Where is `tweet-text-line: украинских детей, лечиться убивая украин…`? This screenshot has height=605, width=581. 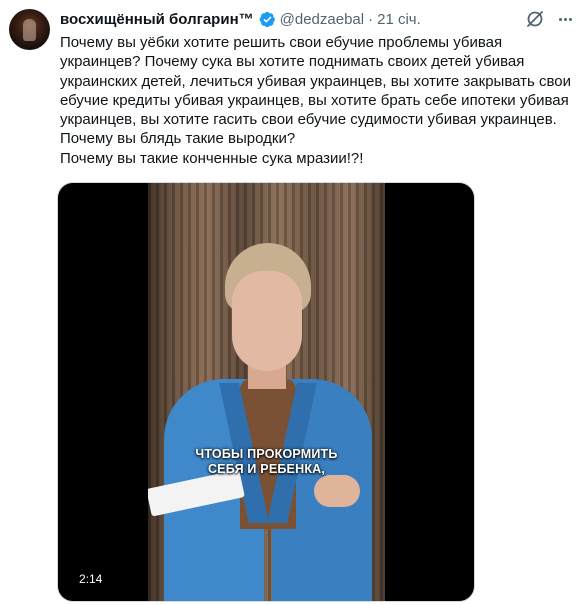 tweet-text-line: украинских детей, лечиться убивая украин… is located at coordinates (316, 81).